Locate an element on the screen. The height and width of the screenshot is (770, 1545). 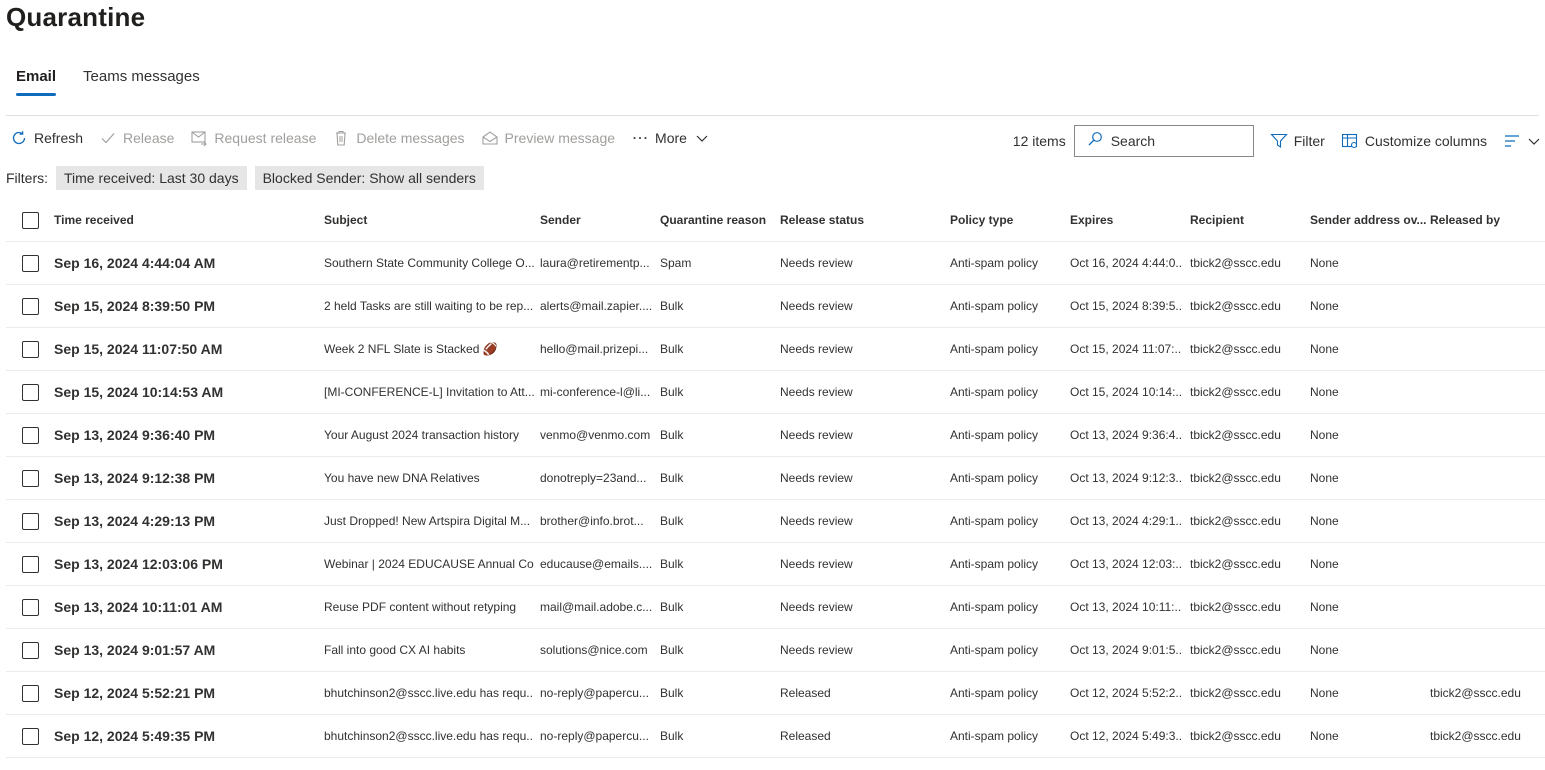
delete-messages-label: Delete messages is located at coordinates (410, 138).